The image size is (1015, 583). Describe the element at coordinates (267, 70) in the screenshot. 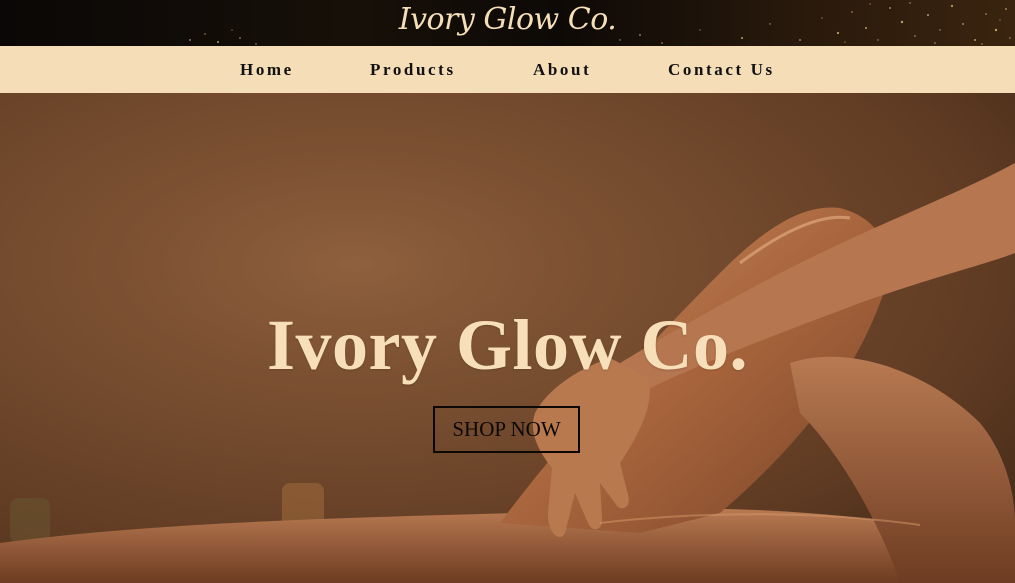

I see `nav-link-home: Home` at that location.